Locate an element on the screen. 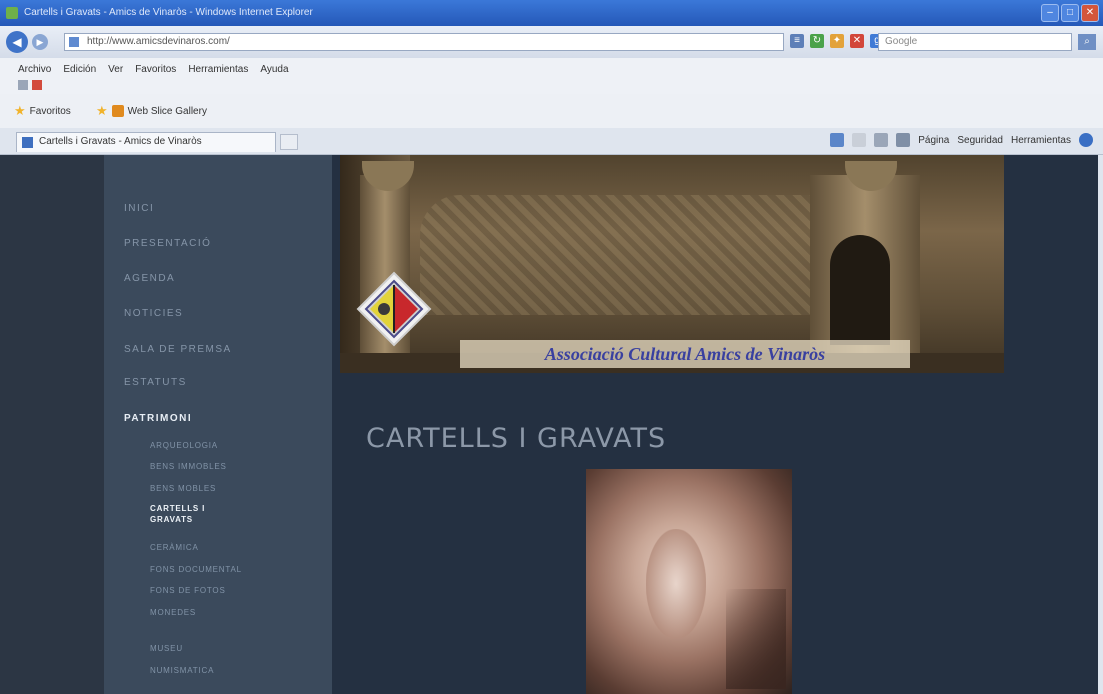  command-tools: Herramientas is located at coordinates (1041, 140).